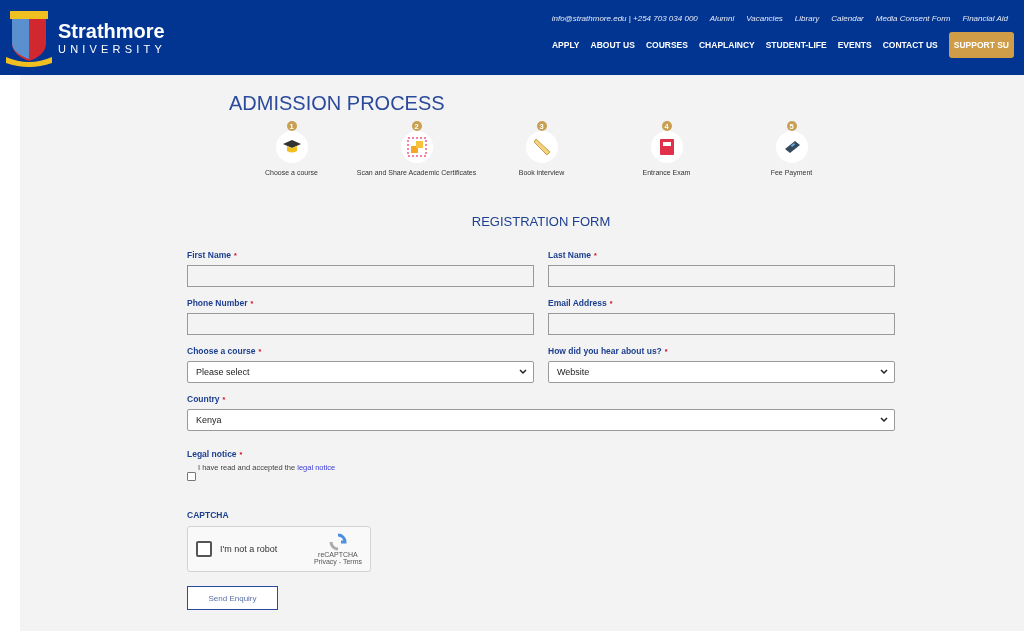  Describe the element at coordinates (722, 18) in the screenshot. I see `top-link: Alumni` at that location.